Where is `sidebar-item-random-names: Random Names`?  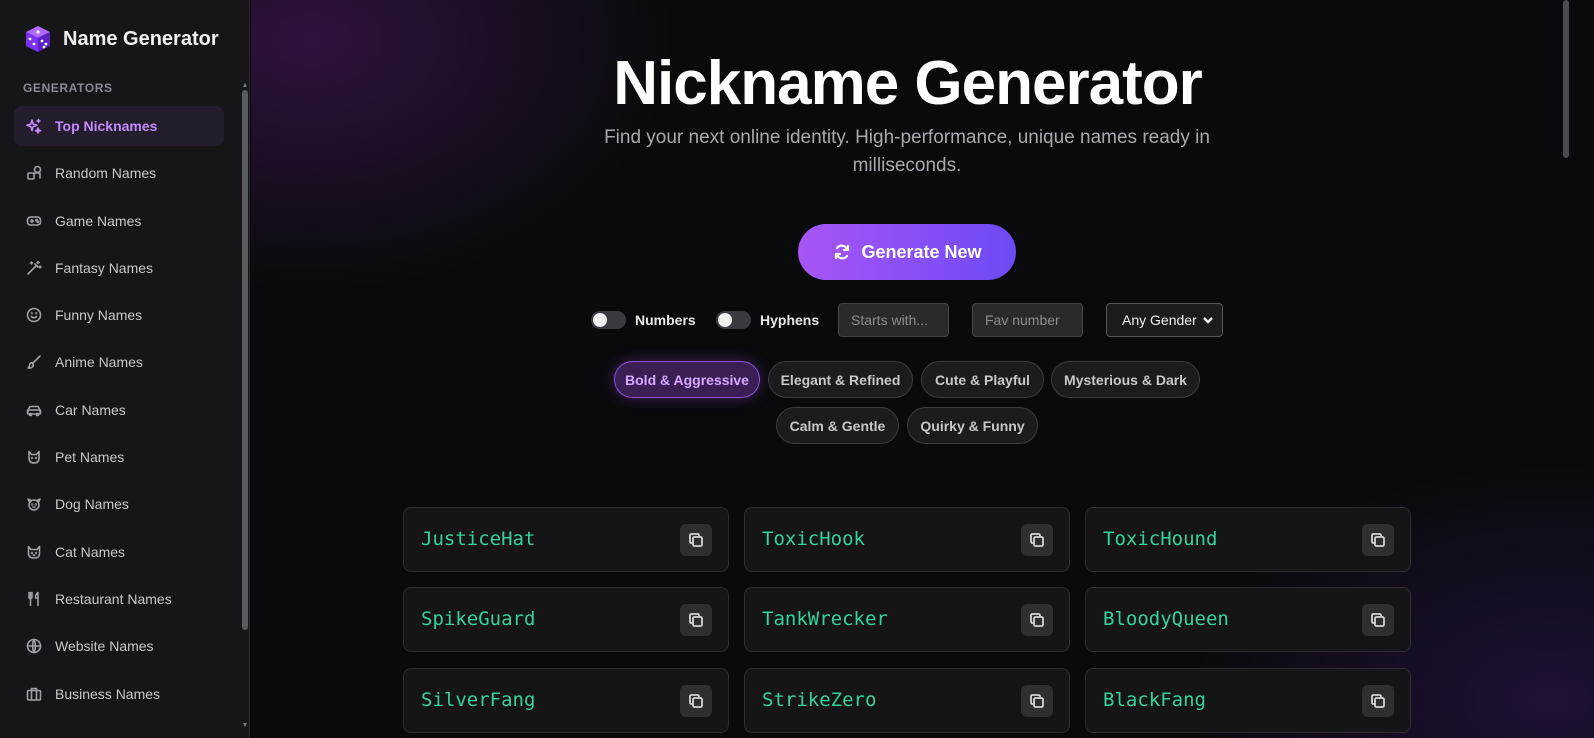
sidebar-item-random-names: Random Names is located at coordinates (119, 173).